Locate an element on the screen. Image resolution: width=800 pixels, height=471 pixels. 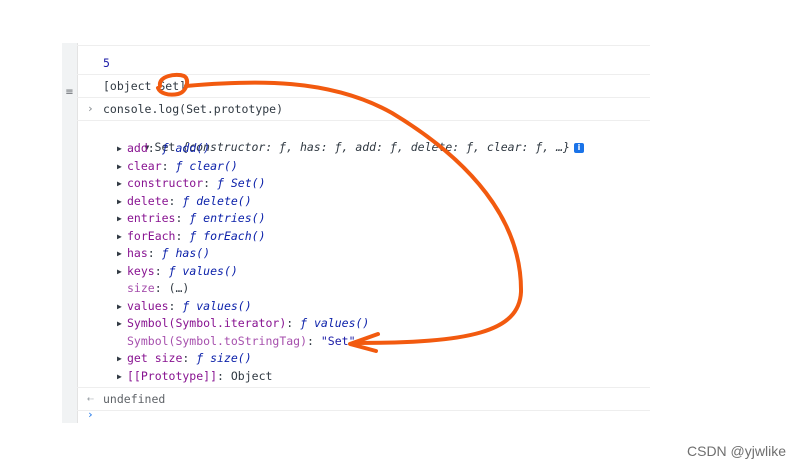
tree-entry-value: Object is located at coordinates (251, 375).